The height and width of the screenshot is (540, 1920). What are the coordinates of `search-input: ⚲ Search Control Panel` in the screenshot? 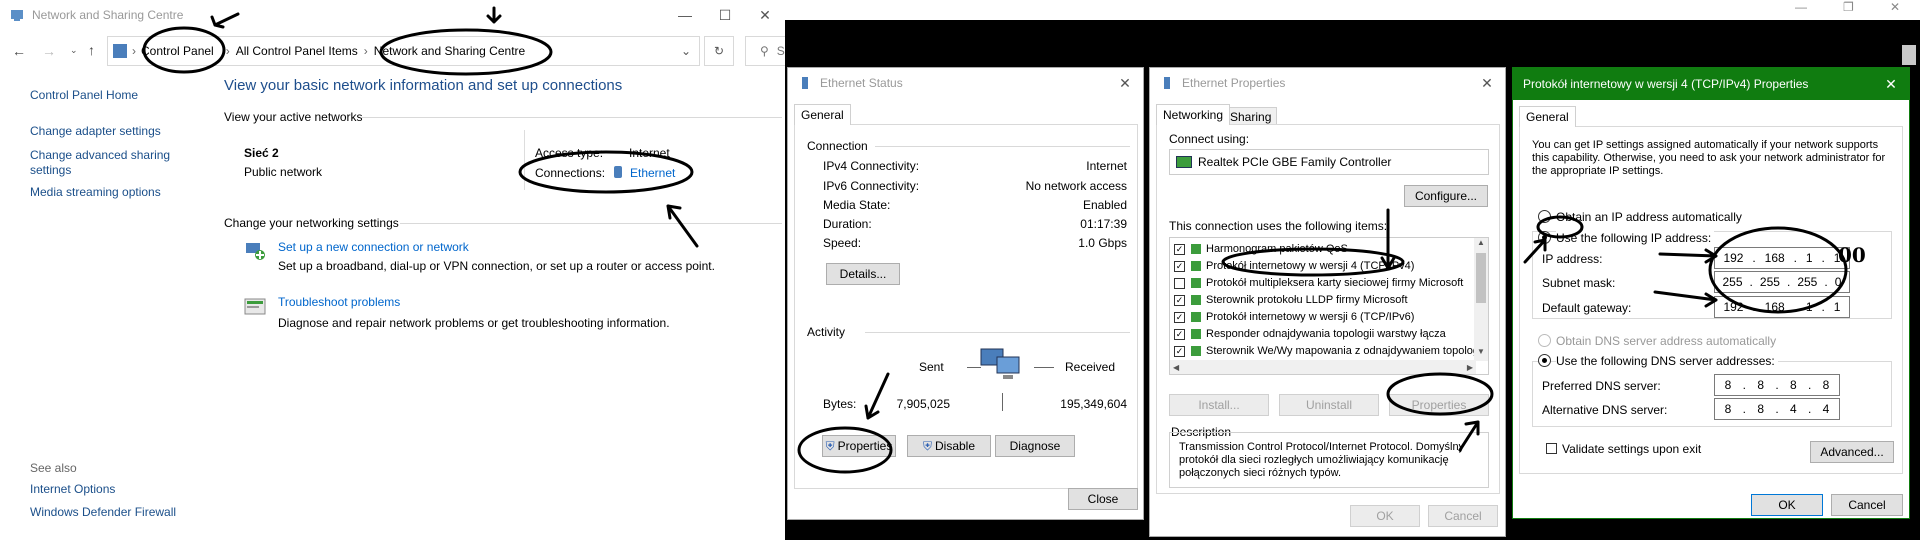 It's located at (765, 51).